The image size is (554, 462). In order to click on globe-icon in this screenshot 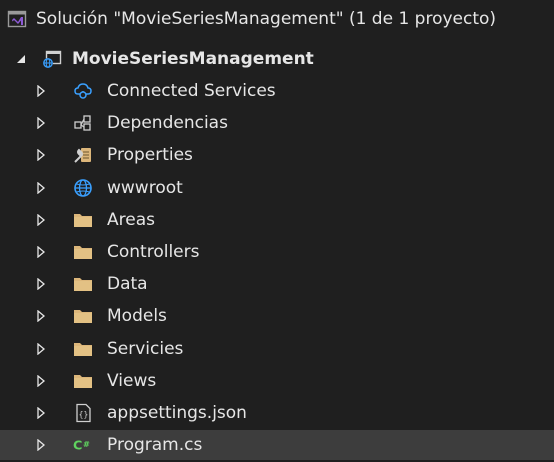, I will do `click(83, 188)`.